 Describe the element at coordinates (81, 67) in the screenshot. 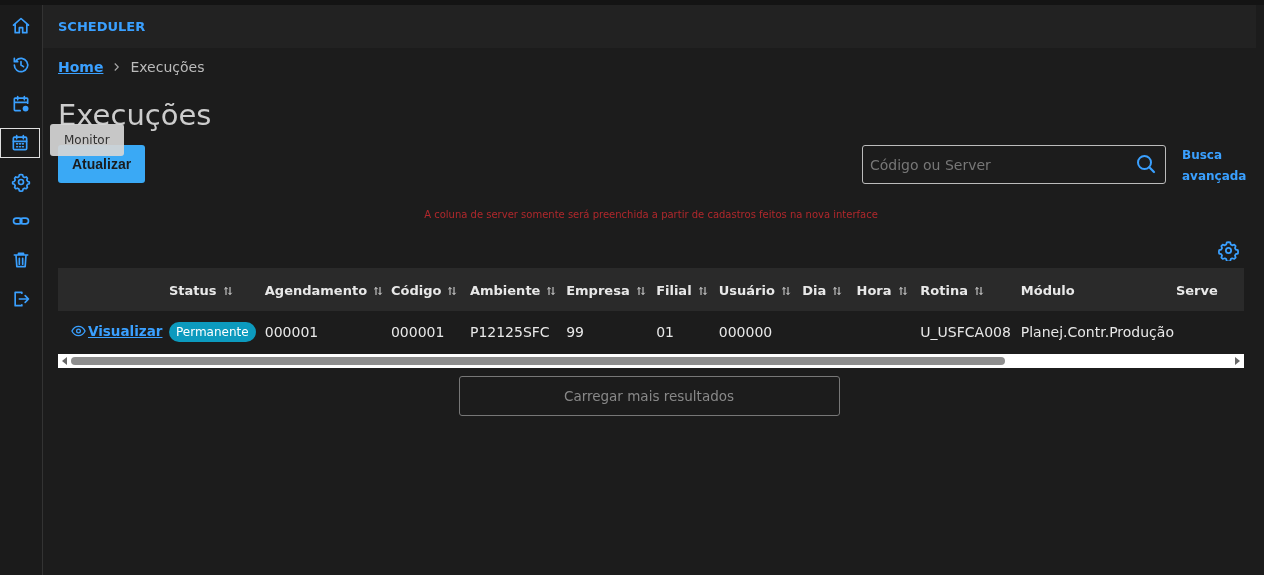

I see `breadcrumb-link: Home` at that location.